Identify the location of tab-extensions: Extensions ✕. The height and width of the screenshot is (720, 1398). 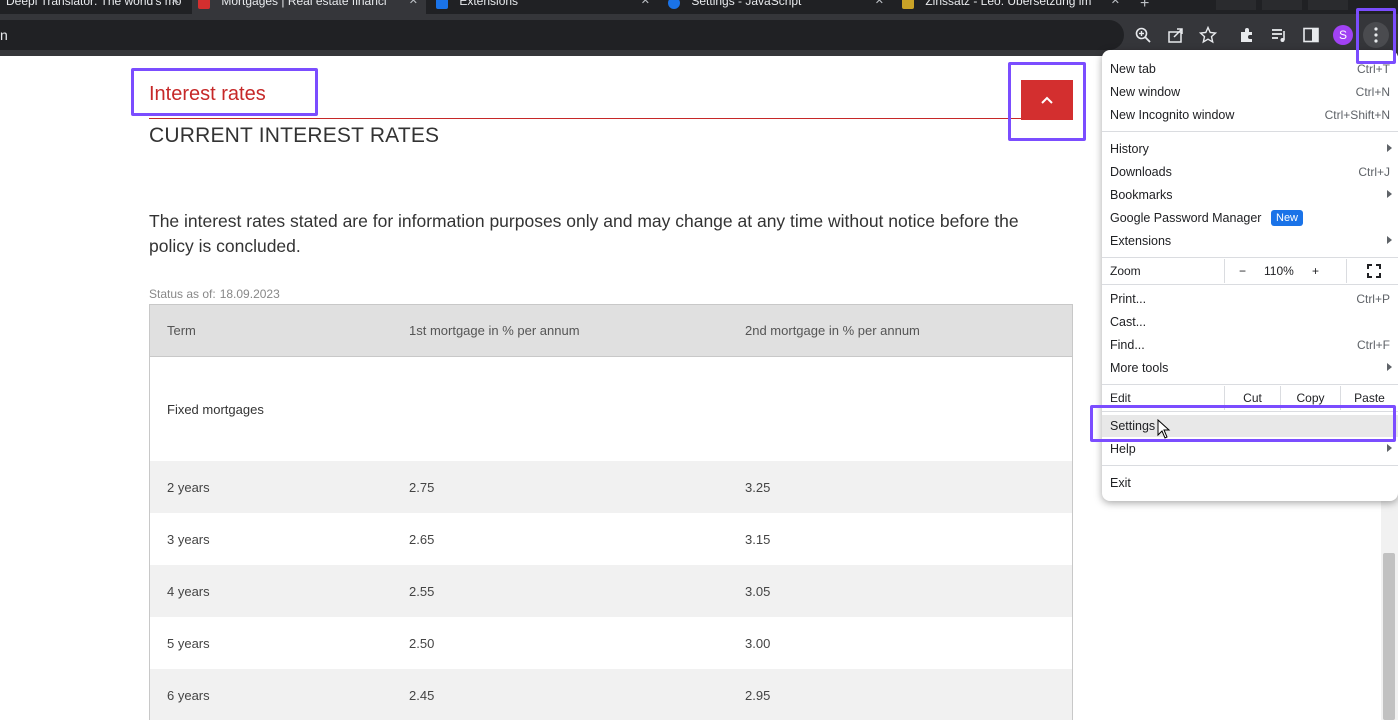
(544, 7).